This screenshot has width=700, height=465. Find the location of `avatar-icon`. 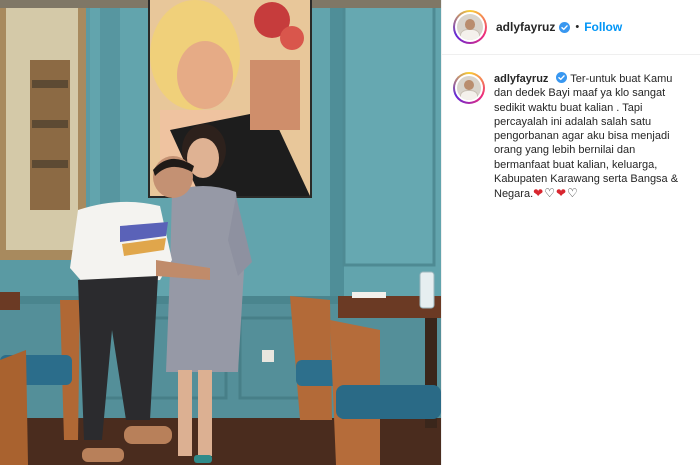

avatar-icon is located at coordinates (470, 27).